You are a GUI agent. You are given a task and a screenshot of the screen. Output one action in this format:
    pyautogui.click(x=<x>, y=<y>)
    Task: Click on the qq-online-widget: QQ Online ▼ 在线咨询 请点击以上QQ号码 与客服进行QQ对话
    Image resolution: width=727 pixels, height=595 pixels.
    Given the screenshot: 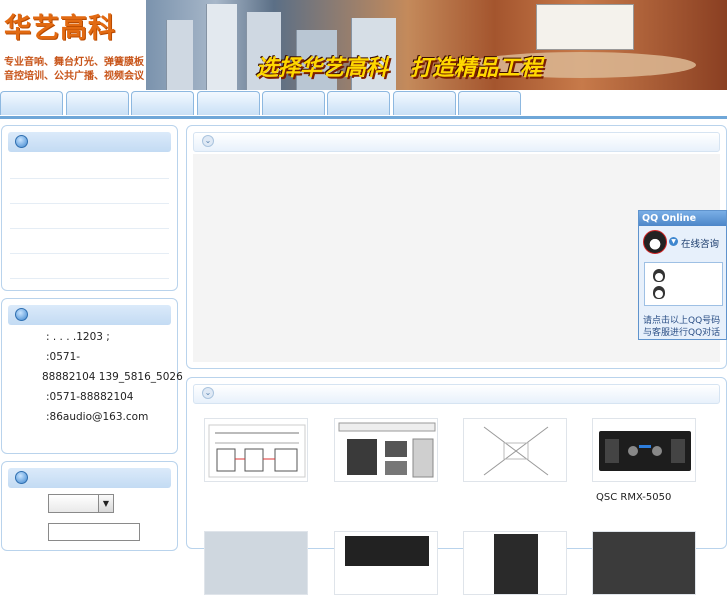 What is the action you would take?
    pyautogui.click(x=682, y=275)
    